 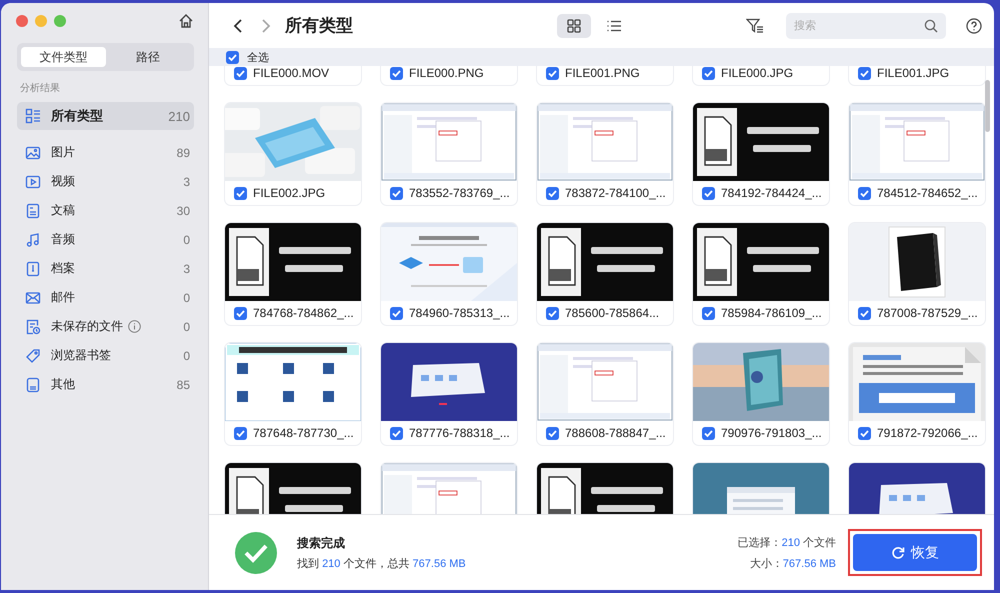 I want to click on file-card: FILE001.JPG, so click(x=917, y=75).